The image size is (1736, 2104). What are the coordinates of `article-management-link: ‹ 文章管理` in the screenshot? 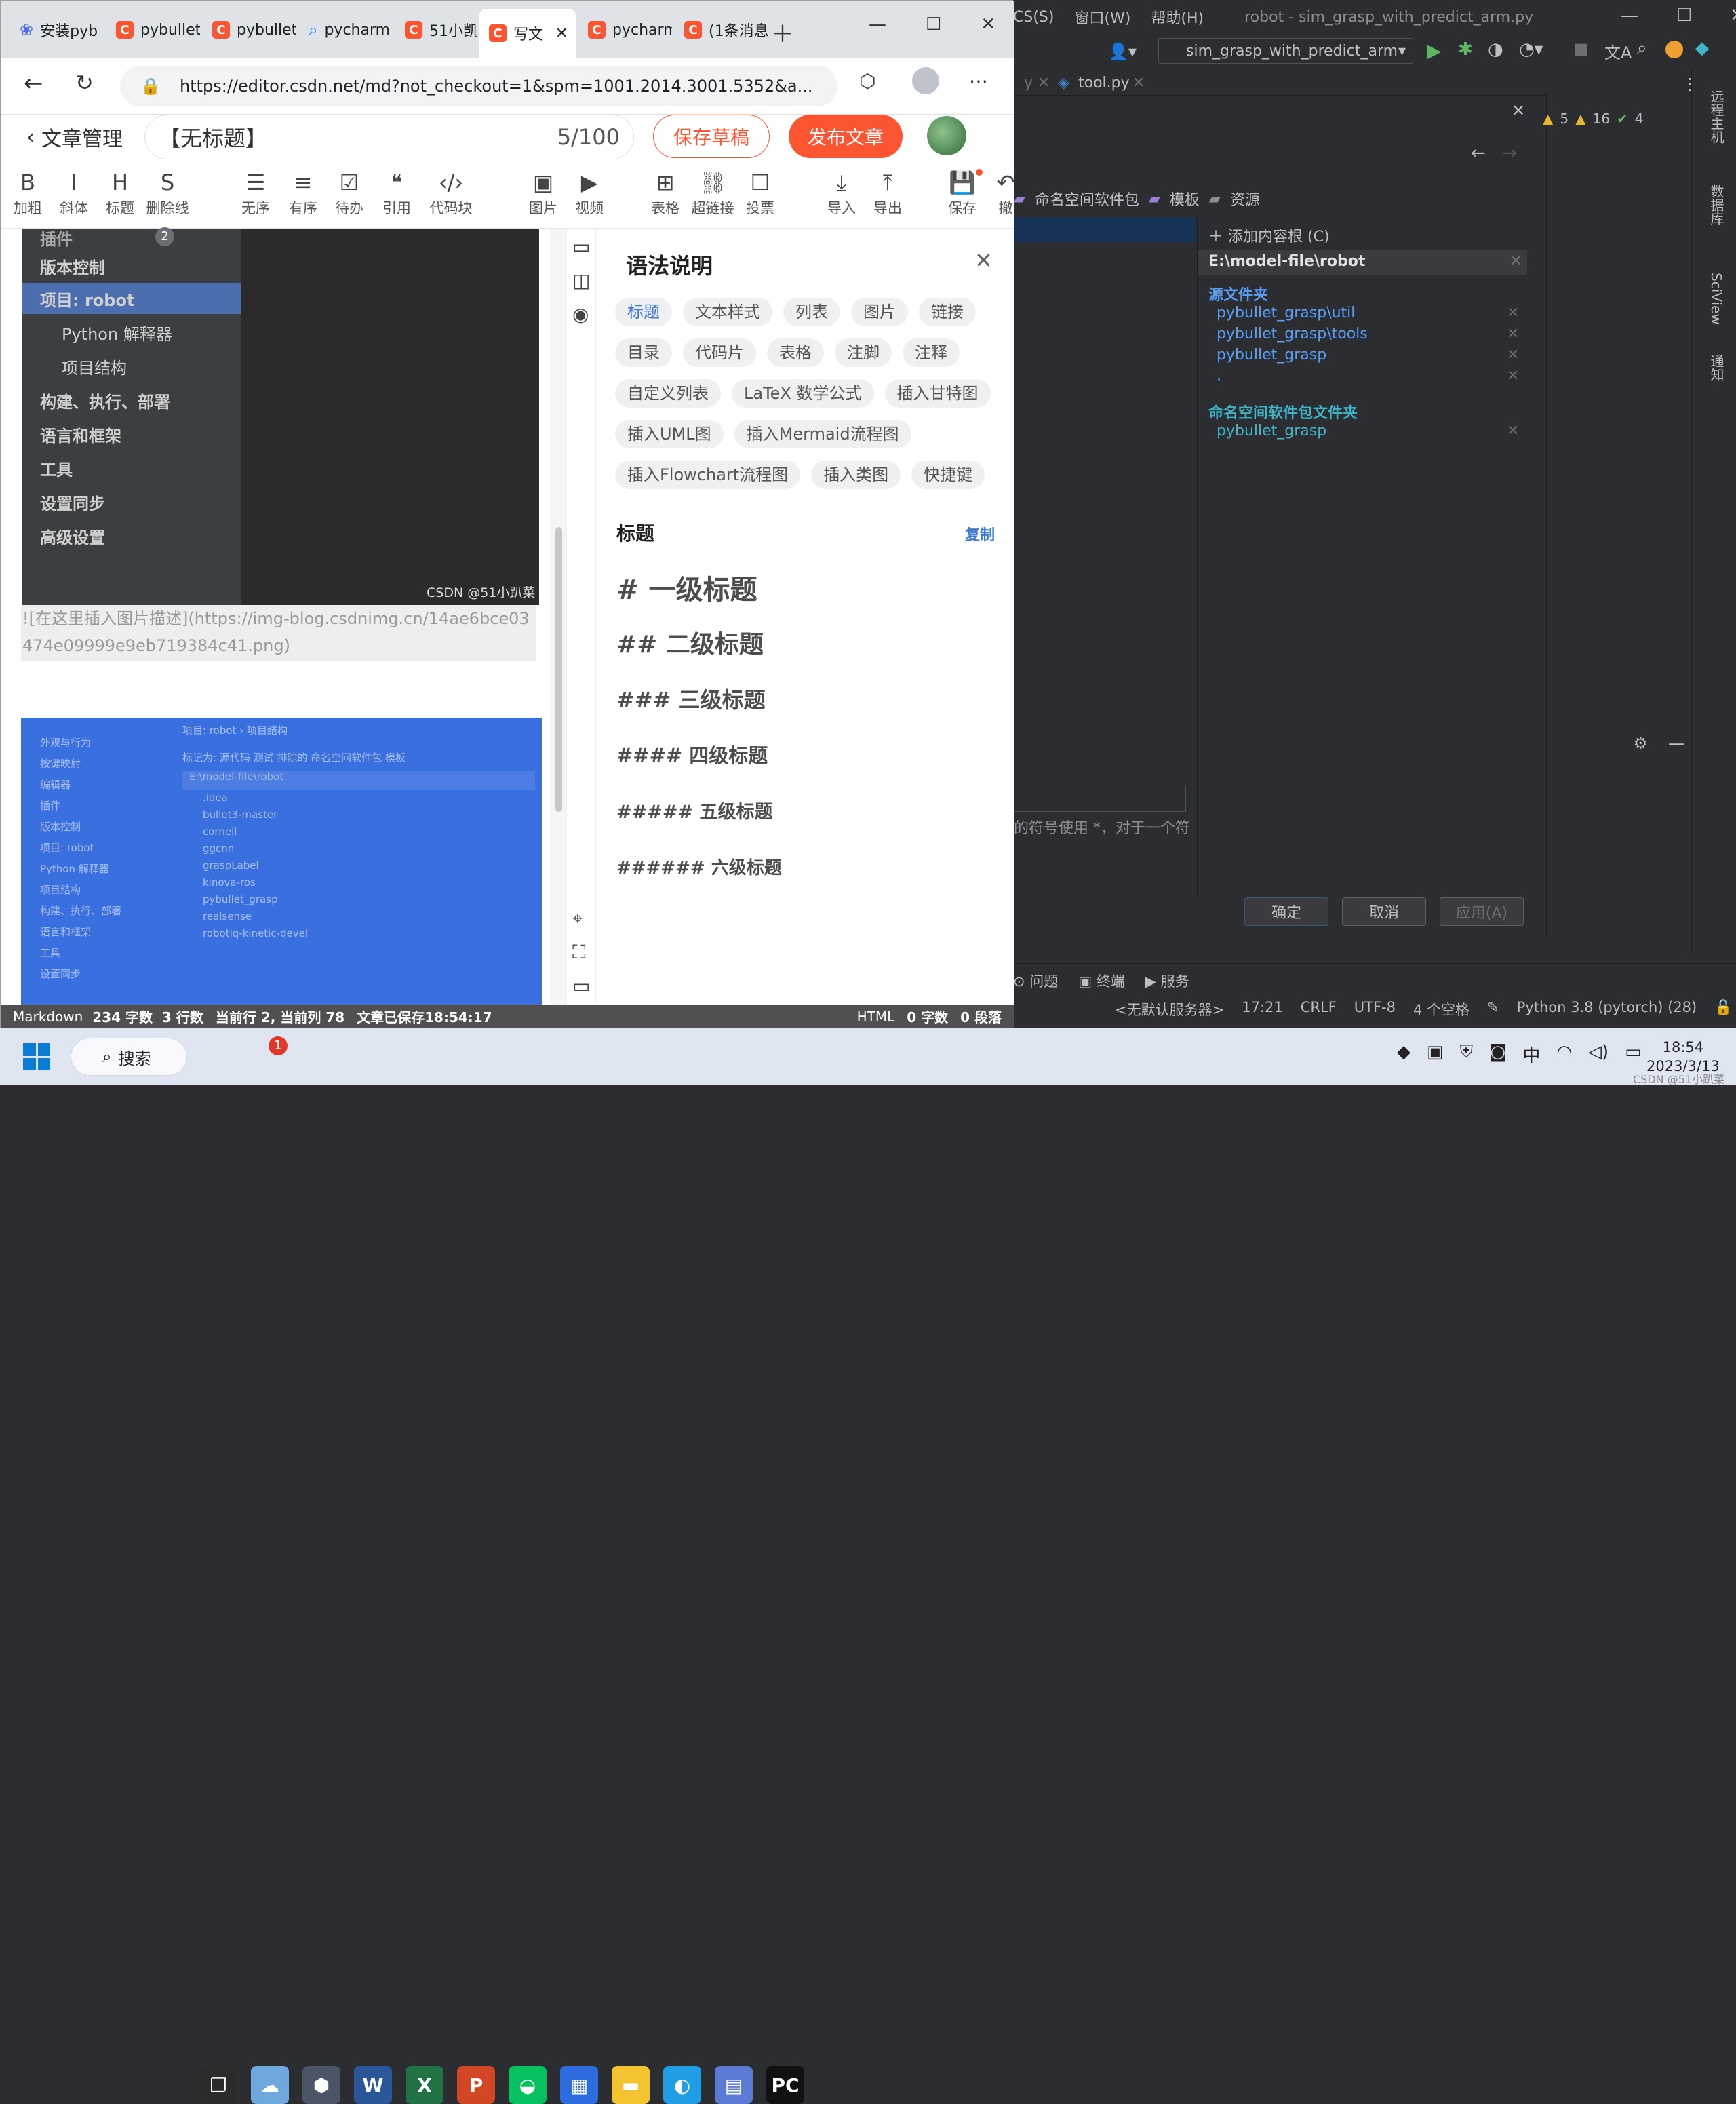 It's located at (74, 137).